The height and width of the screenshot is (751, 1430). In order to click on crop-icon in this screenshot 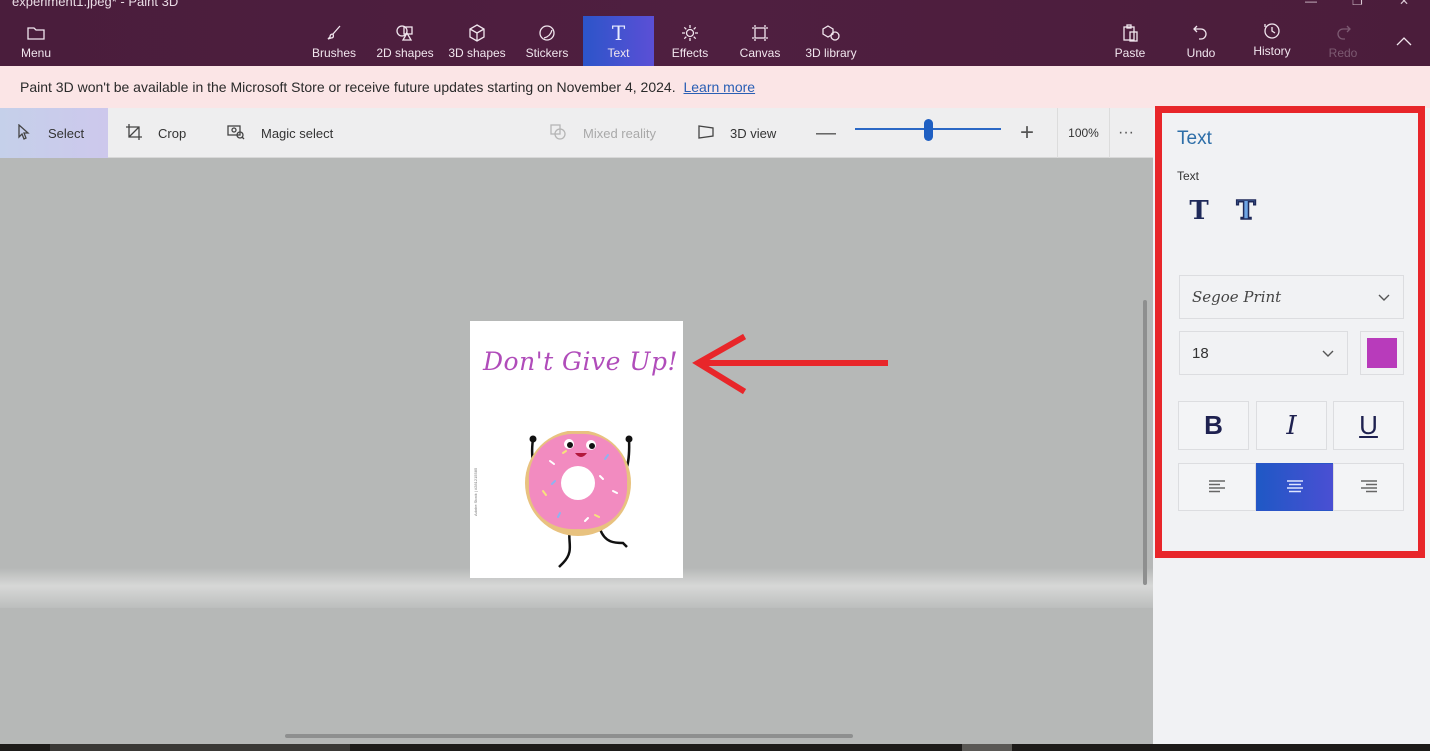, I will do `click(134, 133)`.